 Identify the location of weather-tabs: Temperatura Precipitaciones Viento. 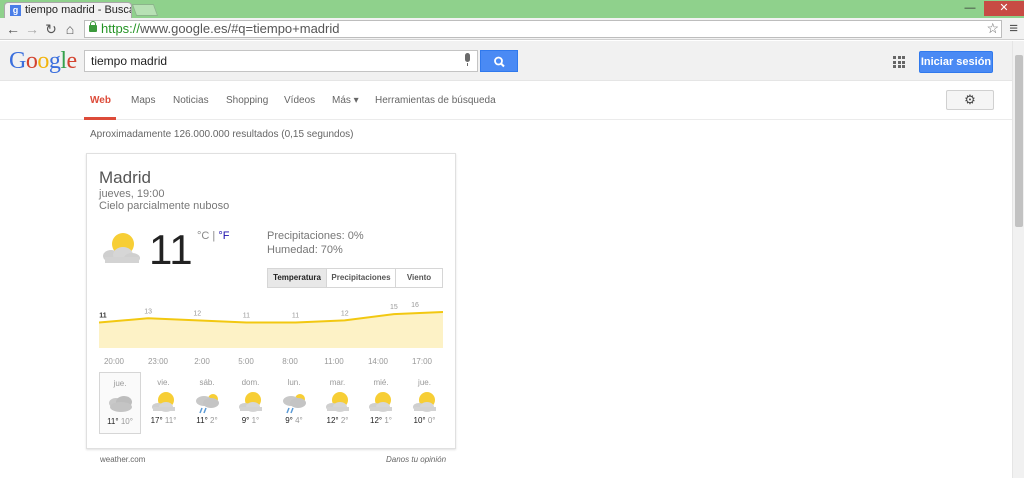
(355, 278).